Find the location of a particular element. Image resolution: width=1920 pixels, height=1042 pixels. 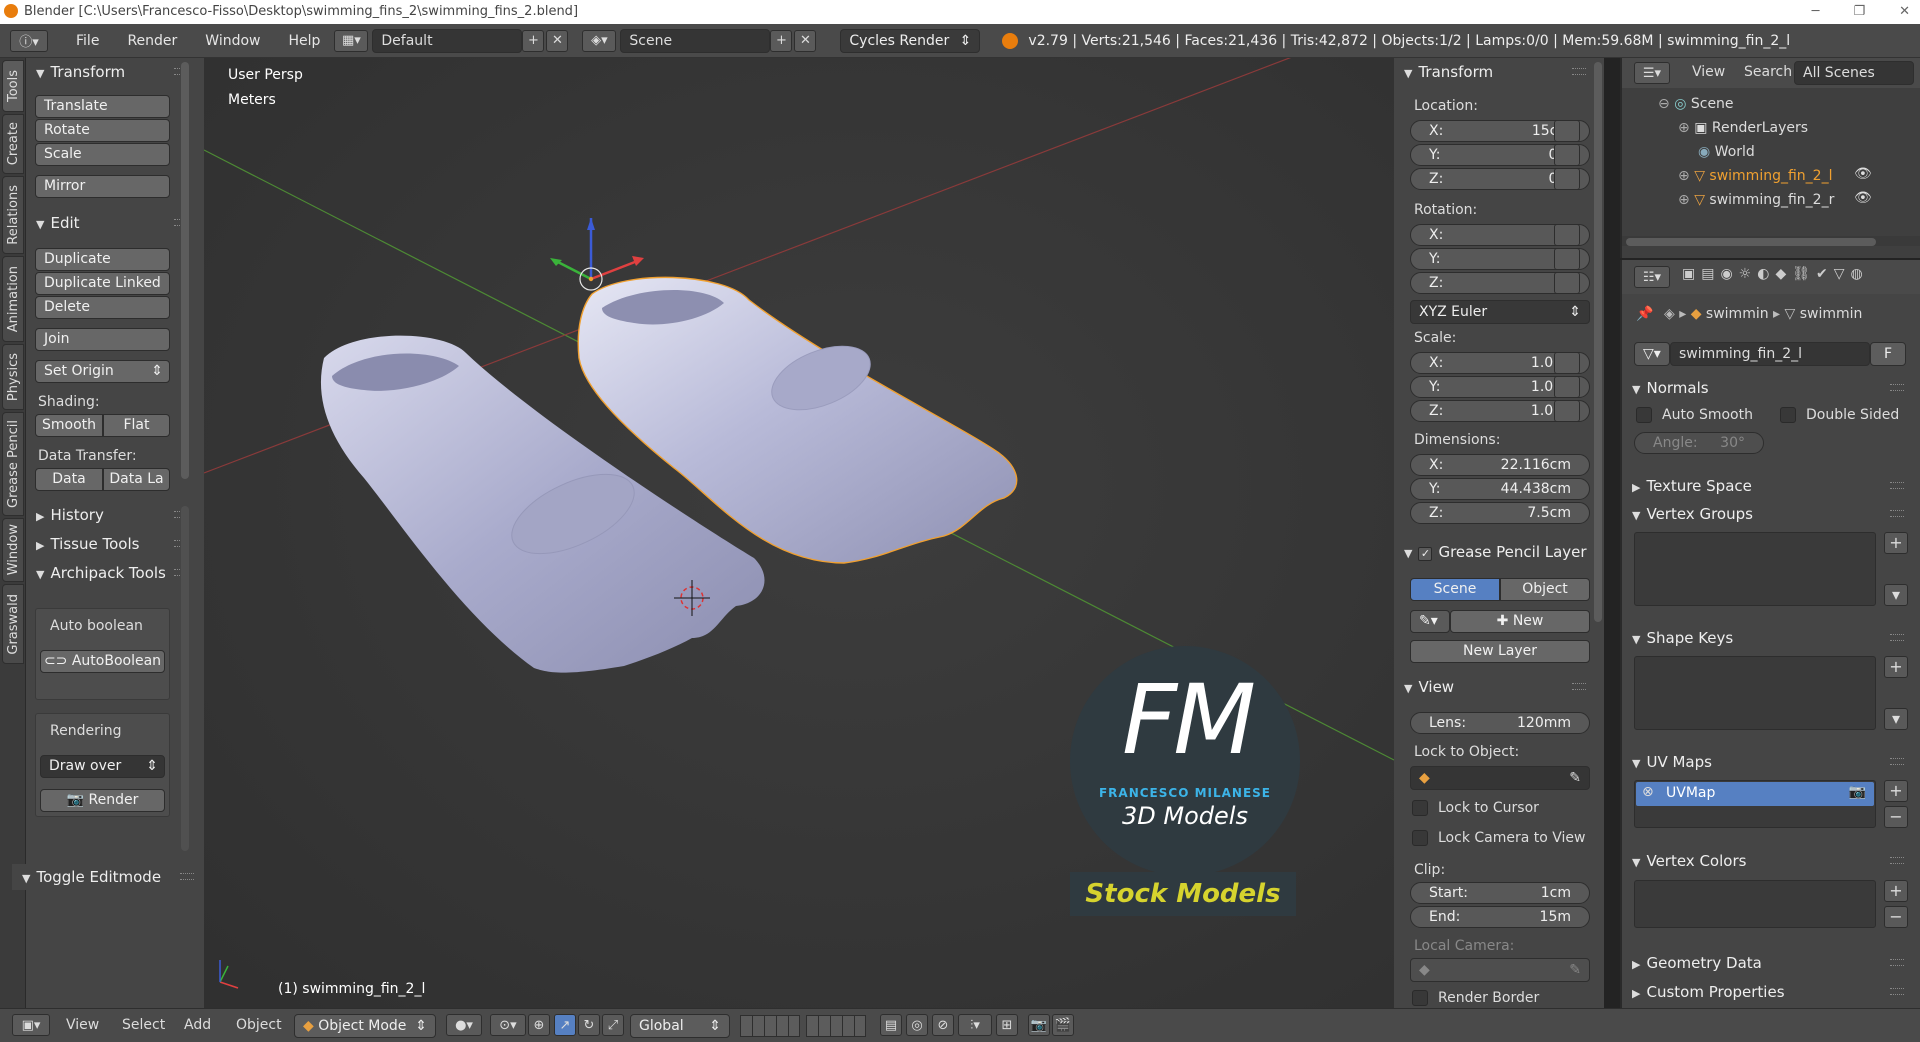

lock-object-field: ◆ ✎ is located at coordinates (1500, 778).